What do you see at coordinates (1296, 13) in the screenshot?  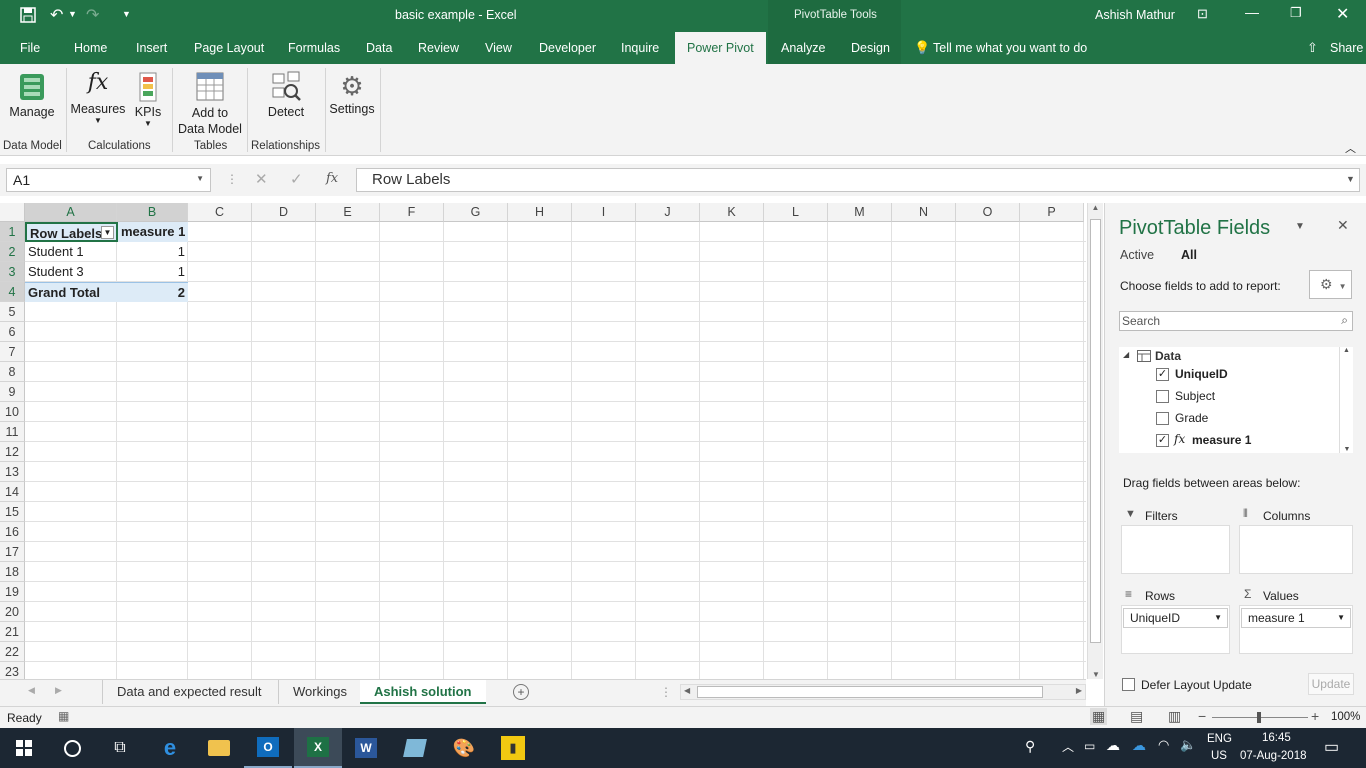 I see `restore-icon: ❐` at bounding box center [1296, 13].